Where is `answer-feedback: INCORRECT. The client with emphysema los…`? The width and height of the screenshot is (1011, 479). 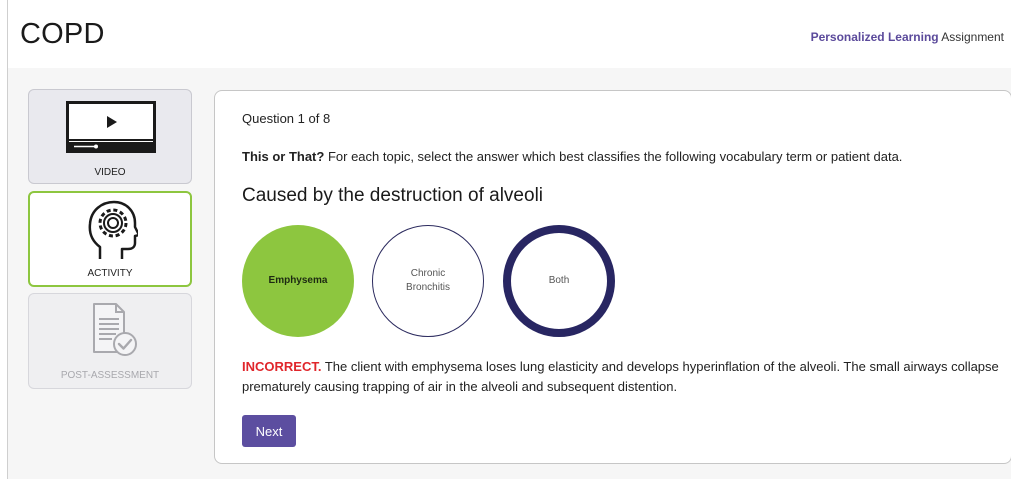
answer-feedback: INCORRECT. The client with emphysema los… is located at coordinates (622, 377).